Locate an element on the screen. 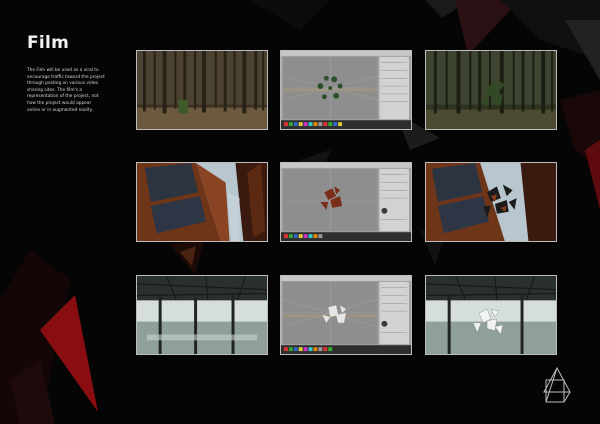 Image resolution: width=600 pixels, height=424 pixels. frame-warehouse-composite is located at coordinates (491, 315).